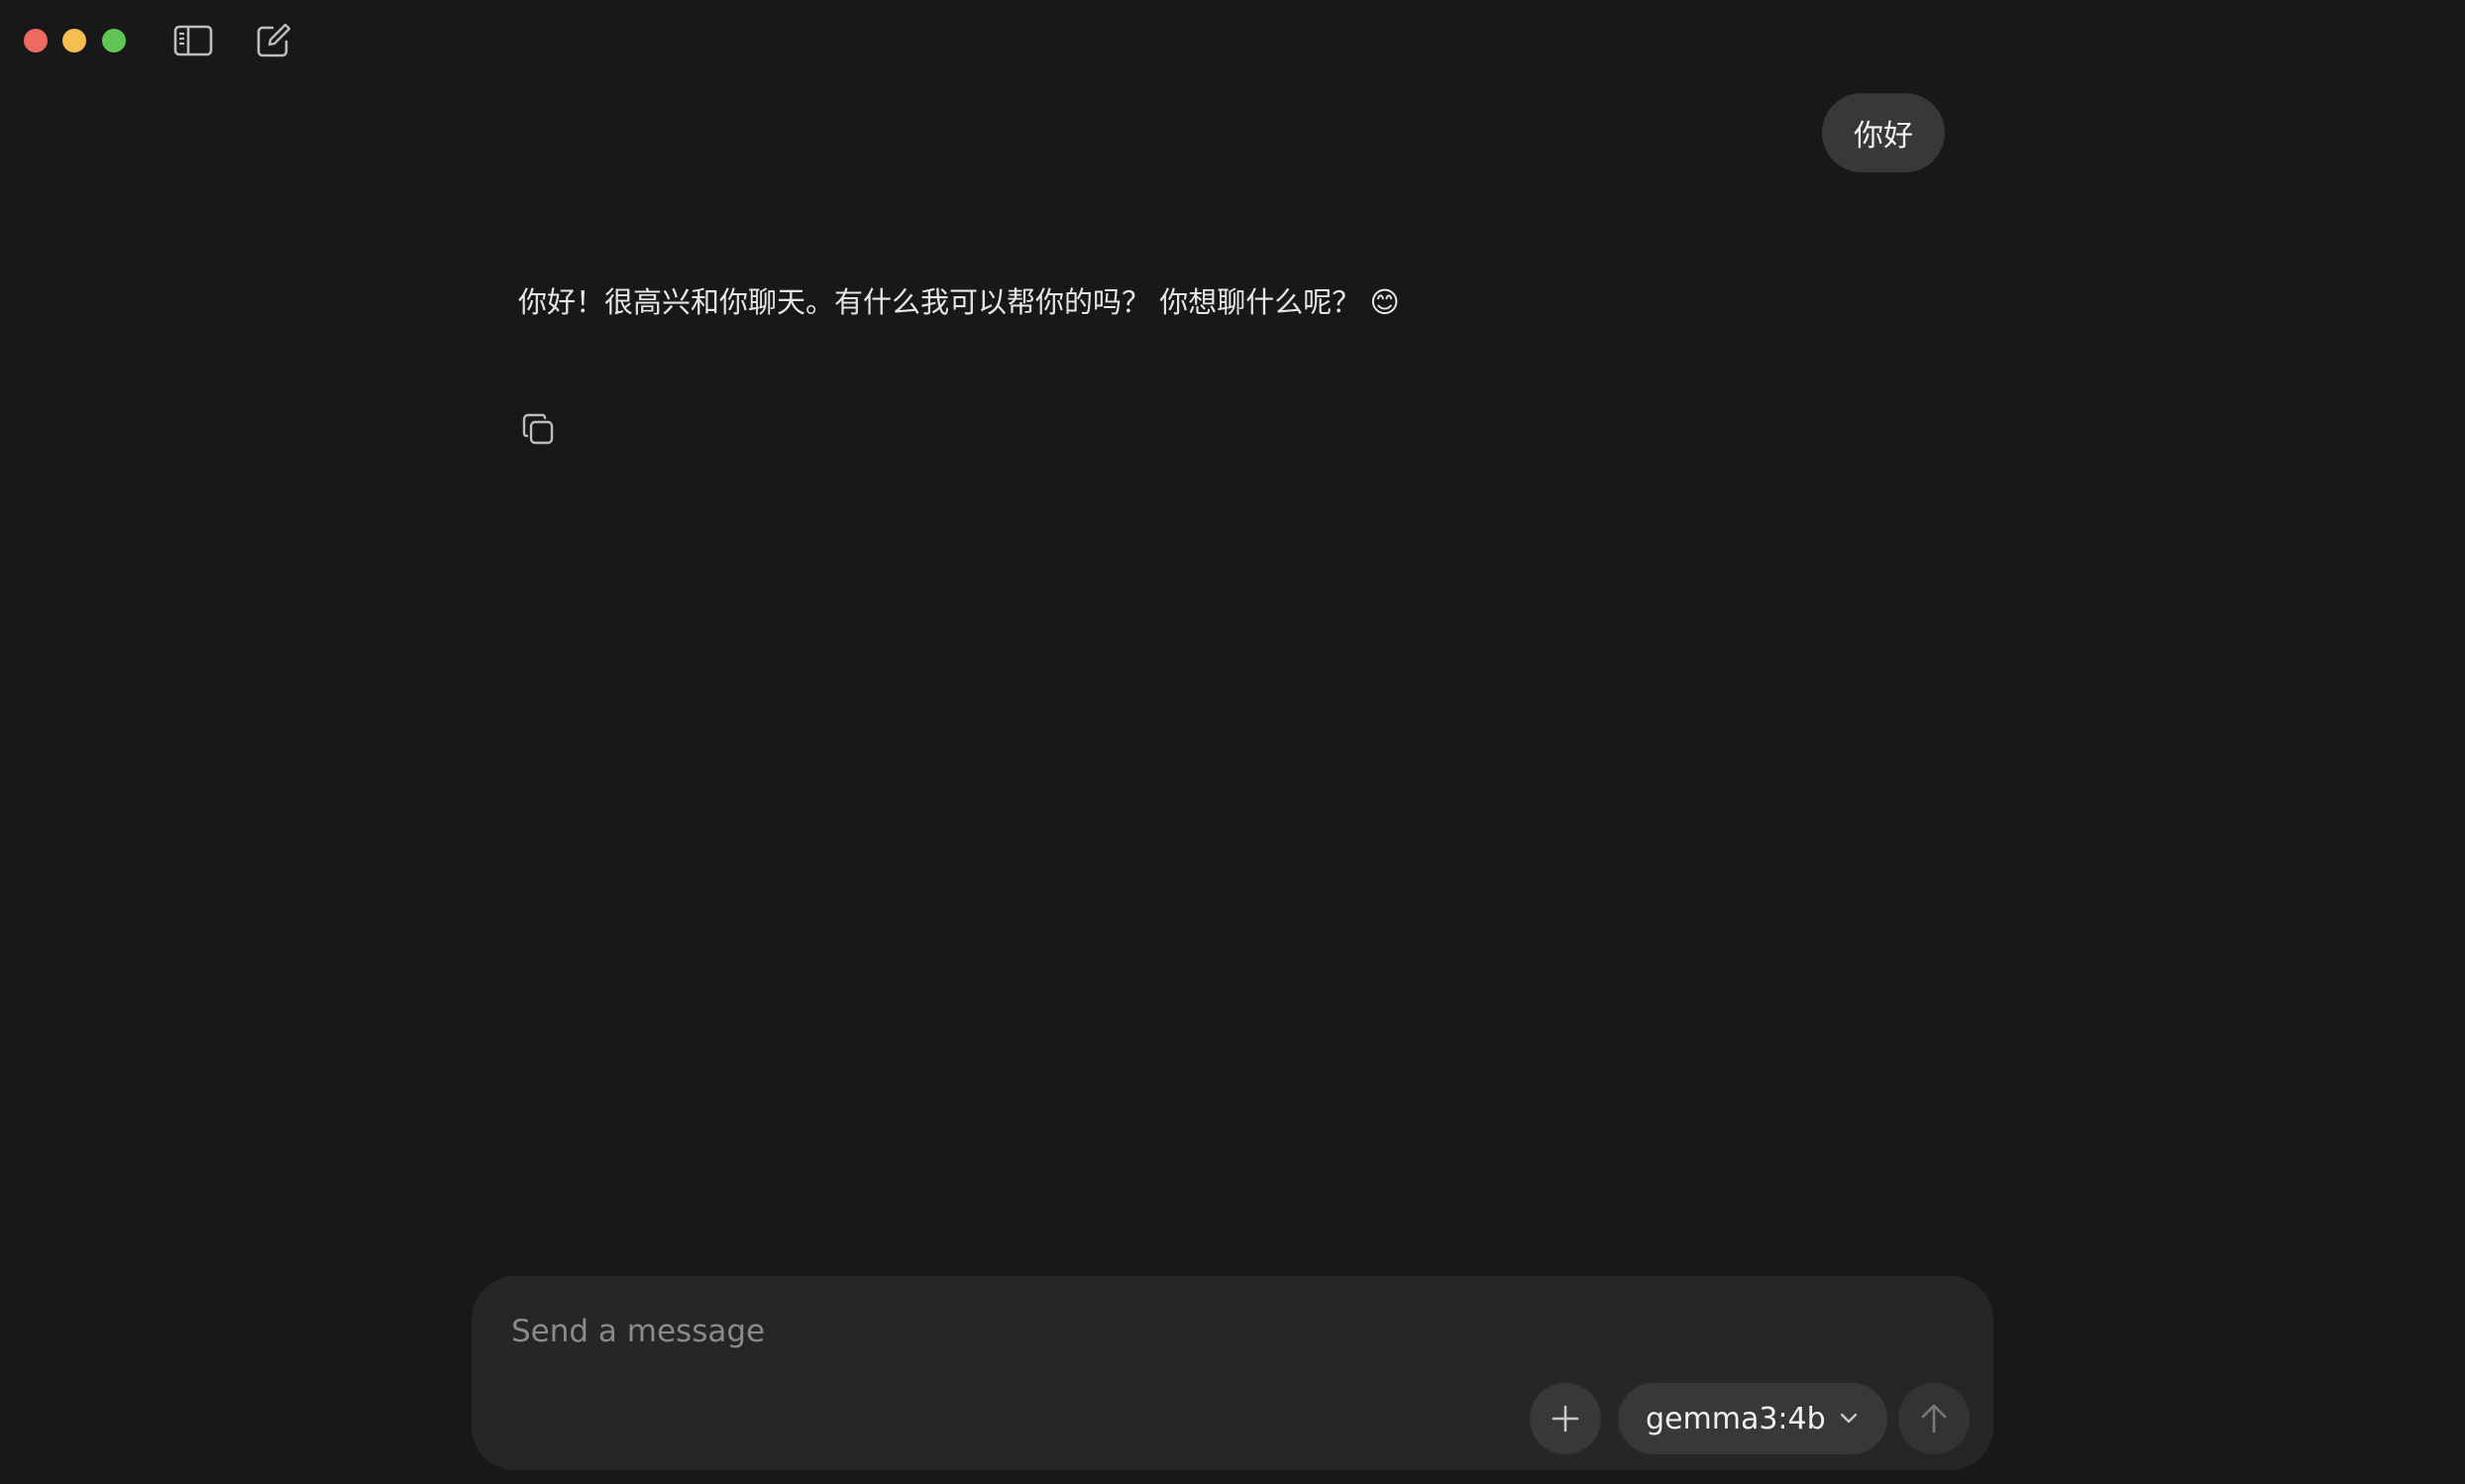 This screenshot has width=2465, height=1484. What do you see at coordinates (1204, 1332) in the screenshot?
I see `message-input` at bounding box center [1204, 1332].